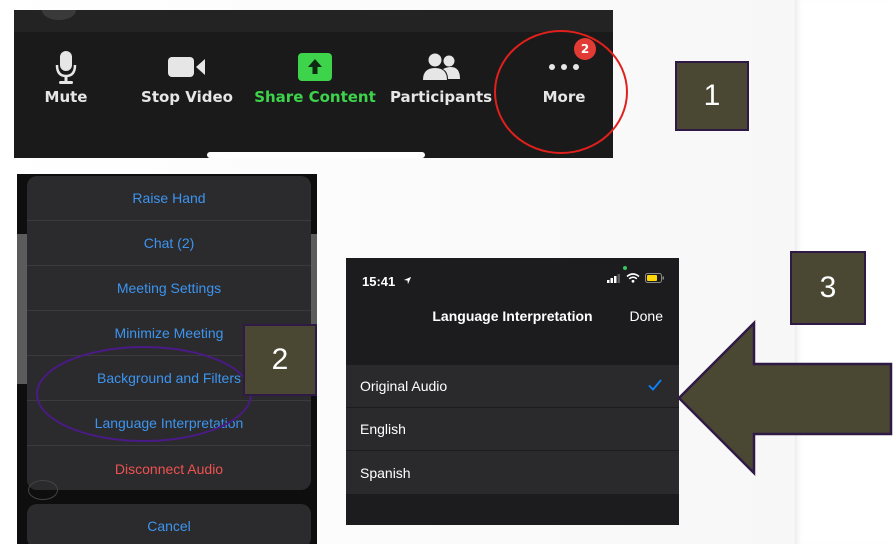 The width and height of the screenshot is (893, 544). What do you see at coordinates (169, 468) in the screenshot?
I see `disconnect-audio-option: Disconnect Audio` at bounding box center [169, 468].